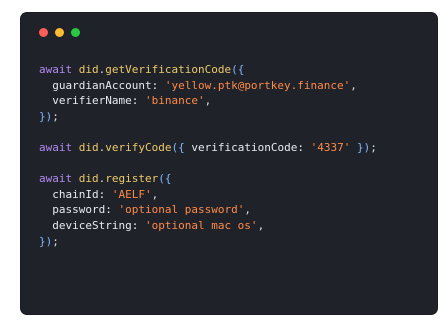 The width and height of the screenshot is (447, 329). I want to click on close-dot-icon, so click(43, 32).